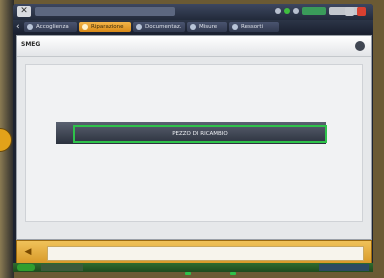 This screenshot has height=278, width=384. I want to click on tab-label: Riparazione, so click(107, 27).